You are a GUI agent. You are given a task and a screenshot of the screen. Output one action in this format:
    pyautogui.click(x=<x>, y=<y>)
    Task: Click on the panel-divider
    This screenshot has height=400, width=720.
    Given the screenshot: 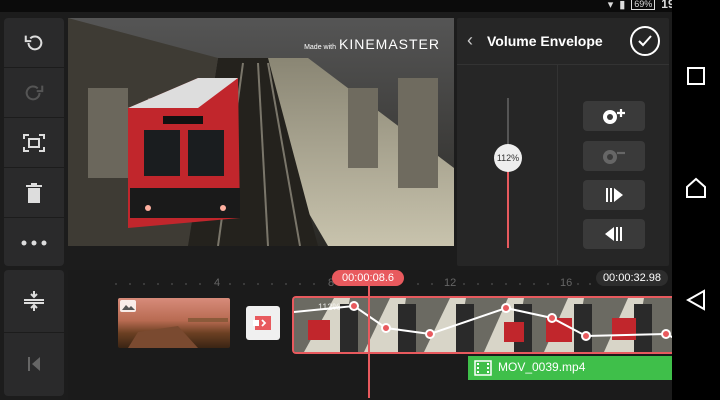 What is the action you would take?
    pyautogui.click(x=557, y=165)
    